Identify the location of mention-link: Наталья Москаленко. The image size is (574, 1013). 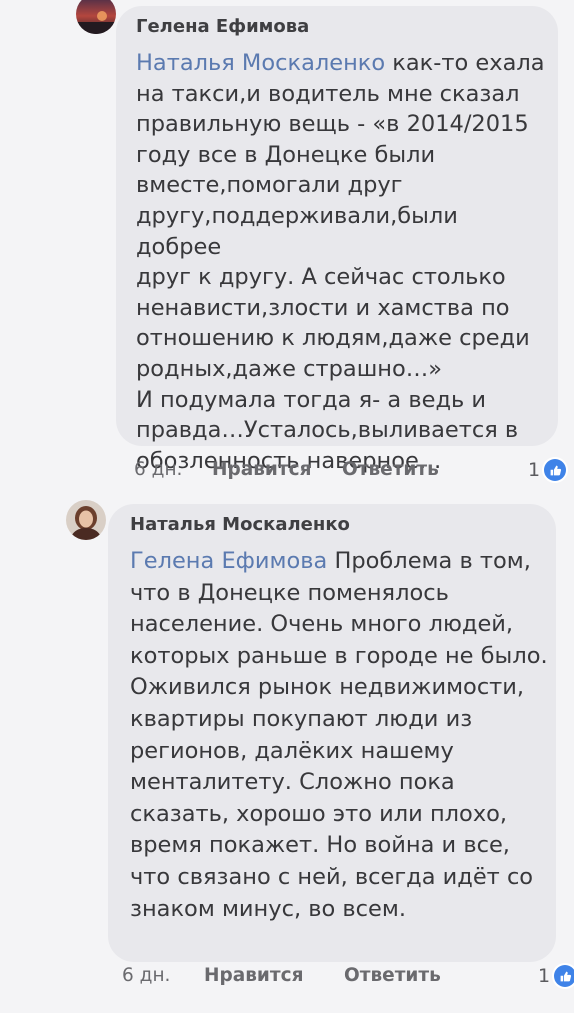
(260, 63).